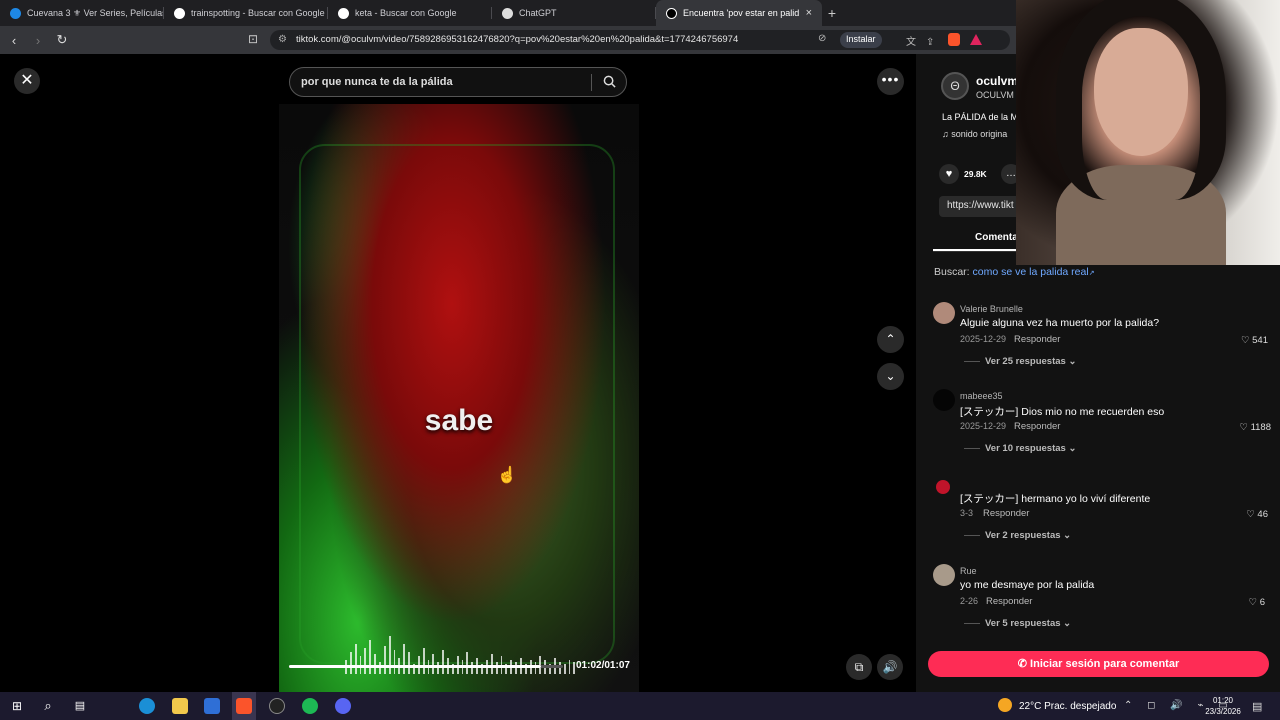 This screenshot has width=1280, height=720. What do you see at coordinates (997, 81) in the screenshot?
I see `author-name: oculvm` at bounding box center [997, 81].